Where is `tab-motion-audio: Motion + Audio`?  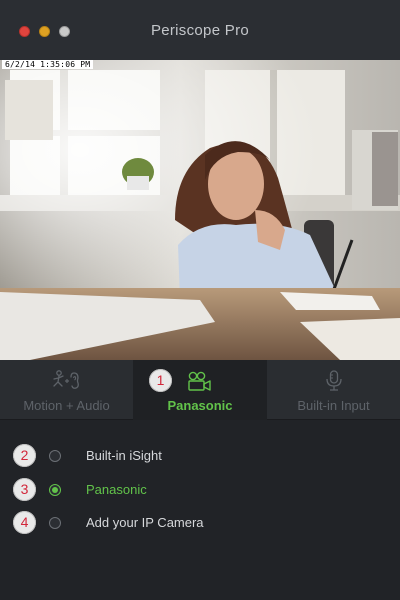
tab-motion-audio: Motion + Audio is located at coordinates (66, 390).